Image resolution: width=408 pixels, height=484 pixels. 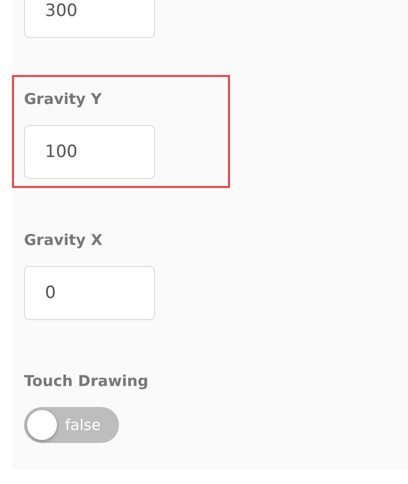 What do you see at coordinates (63, 240) in the screenshot?
I see `field-label: Gravity X` at bounding box center [63, 240].